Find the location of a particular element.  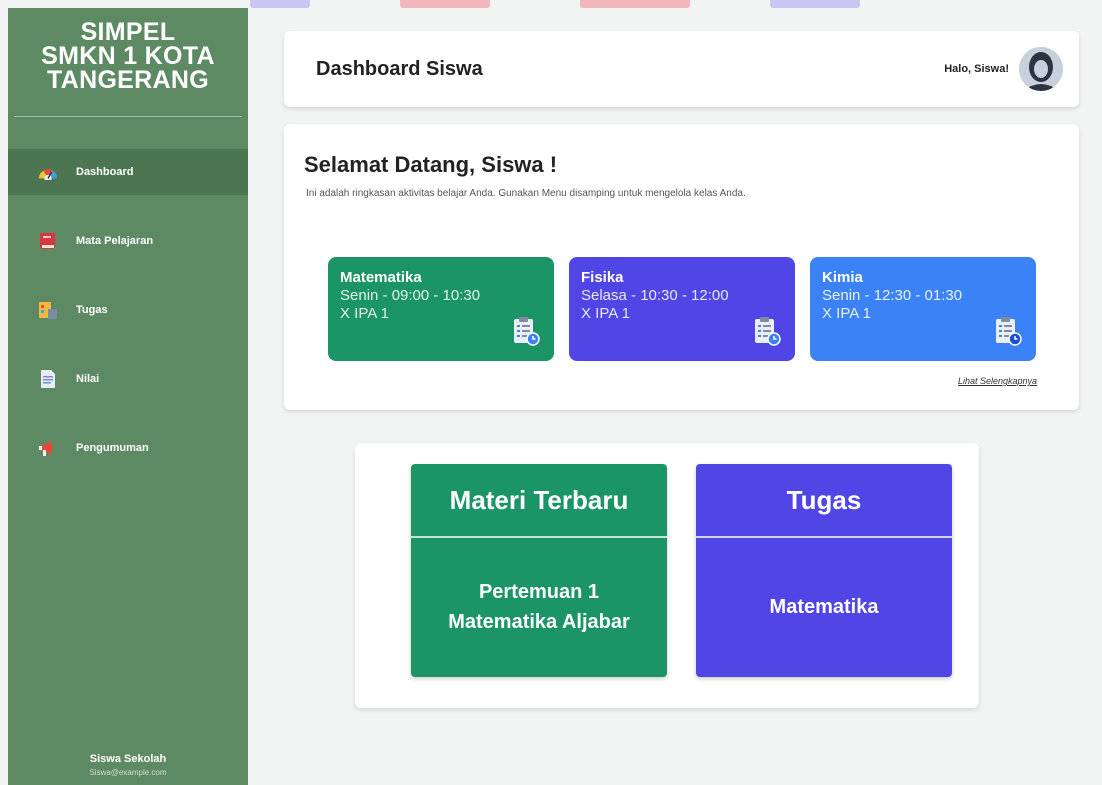

course-name: Matematika is located at coordinates (381, 277).